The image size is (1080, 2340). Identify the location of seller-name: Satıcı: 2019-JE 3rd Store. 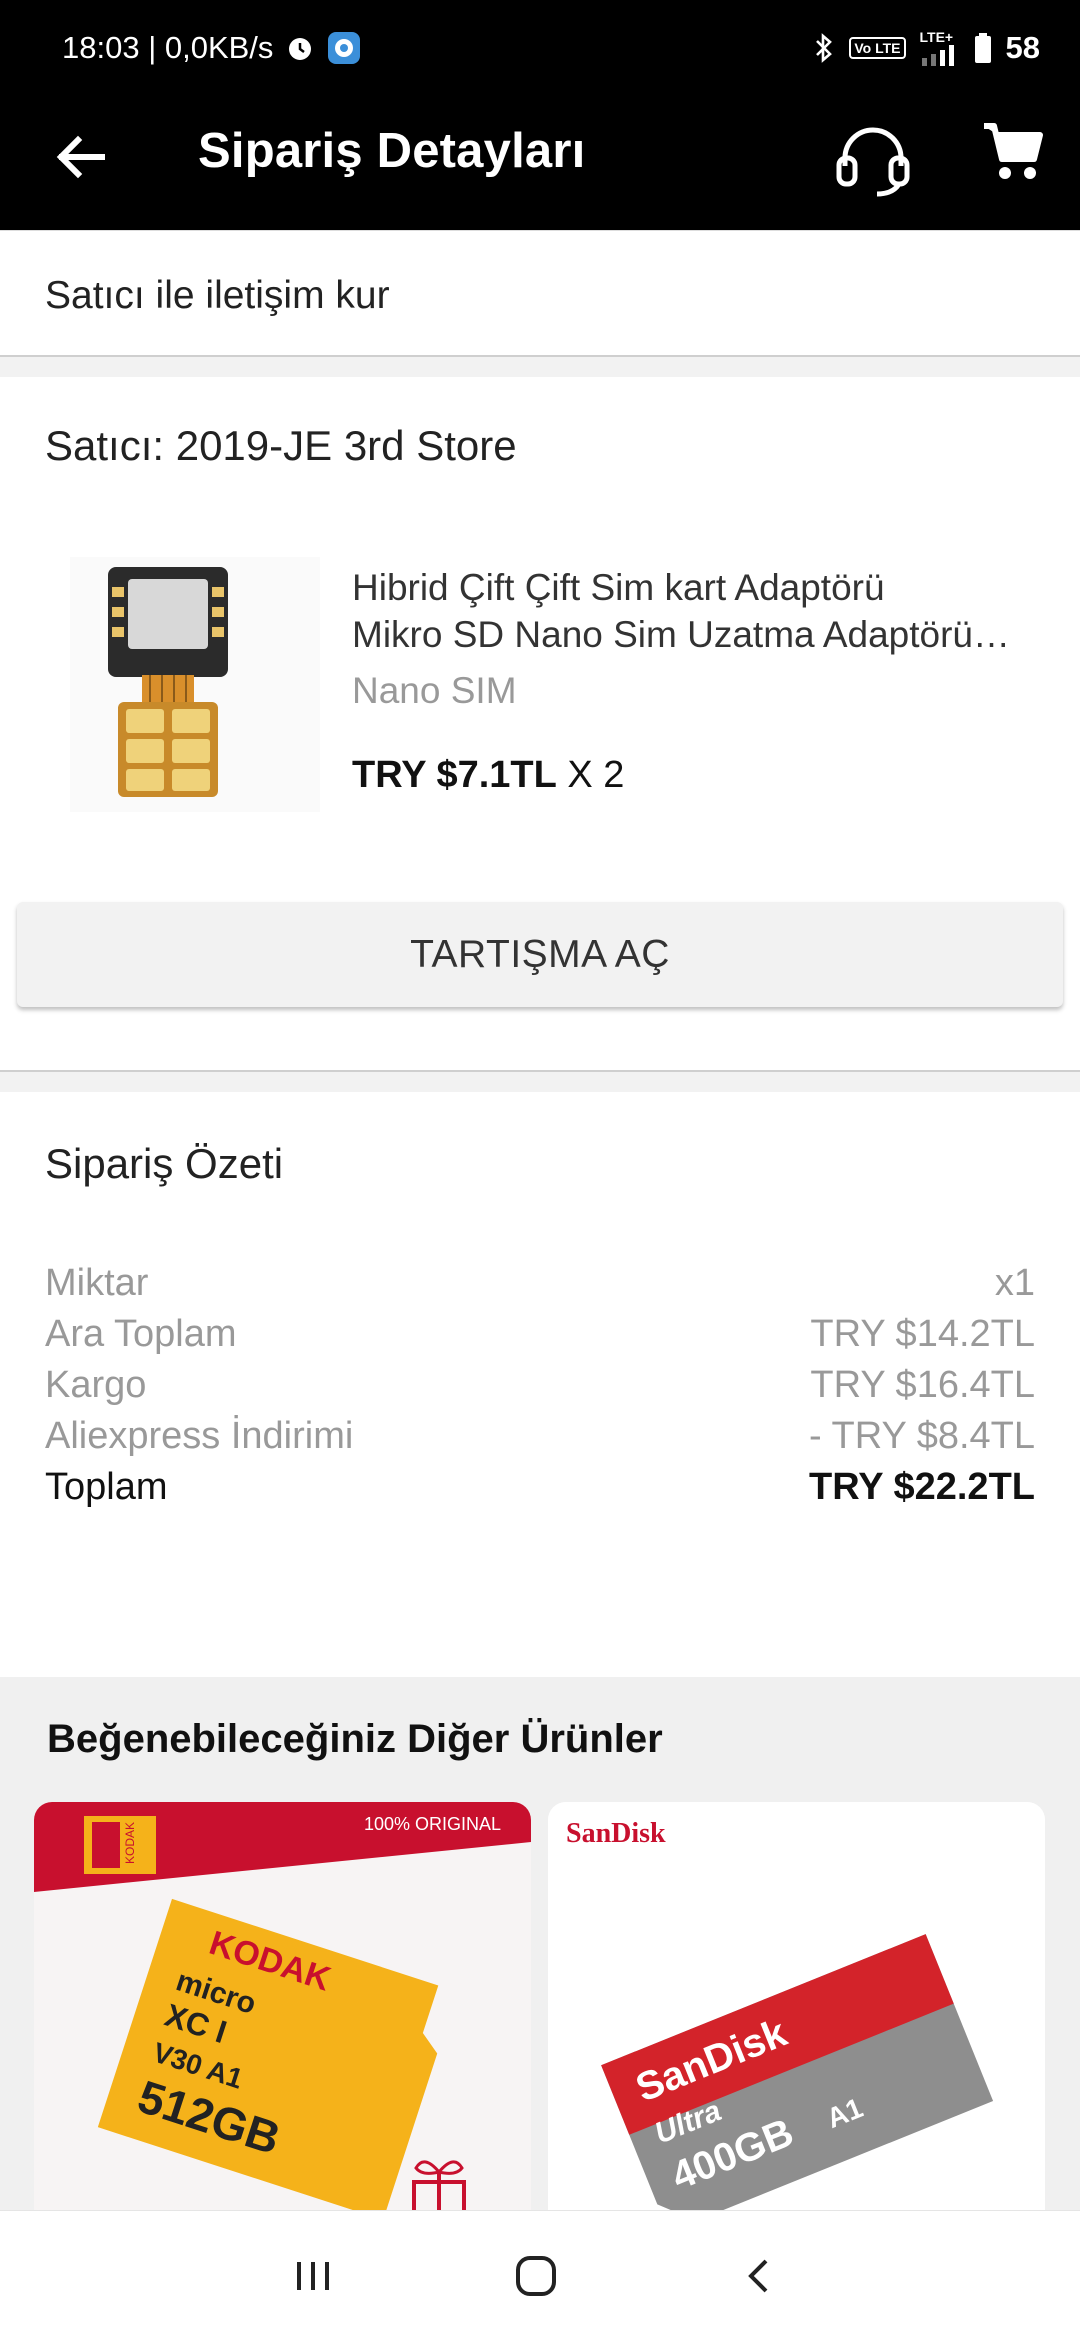
(281, 446).